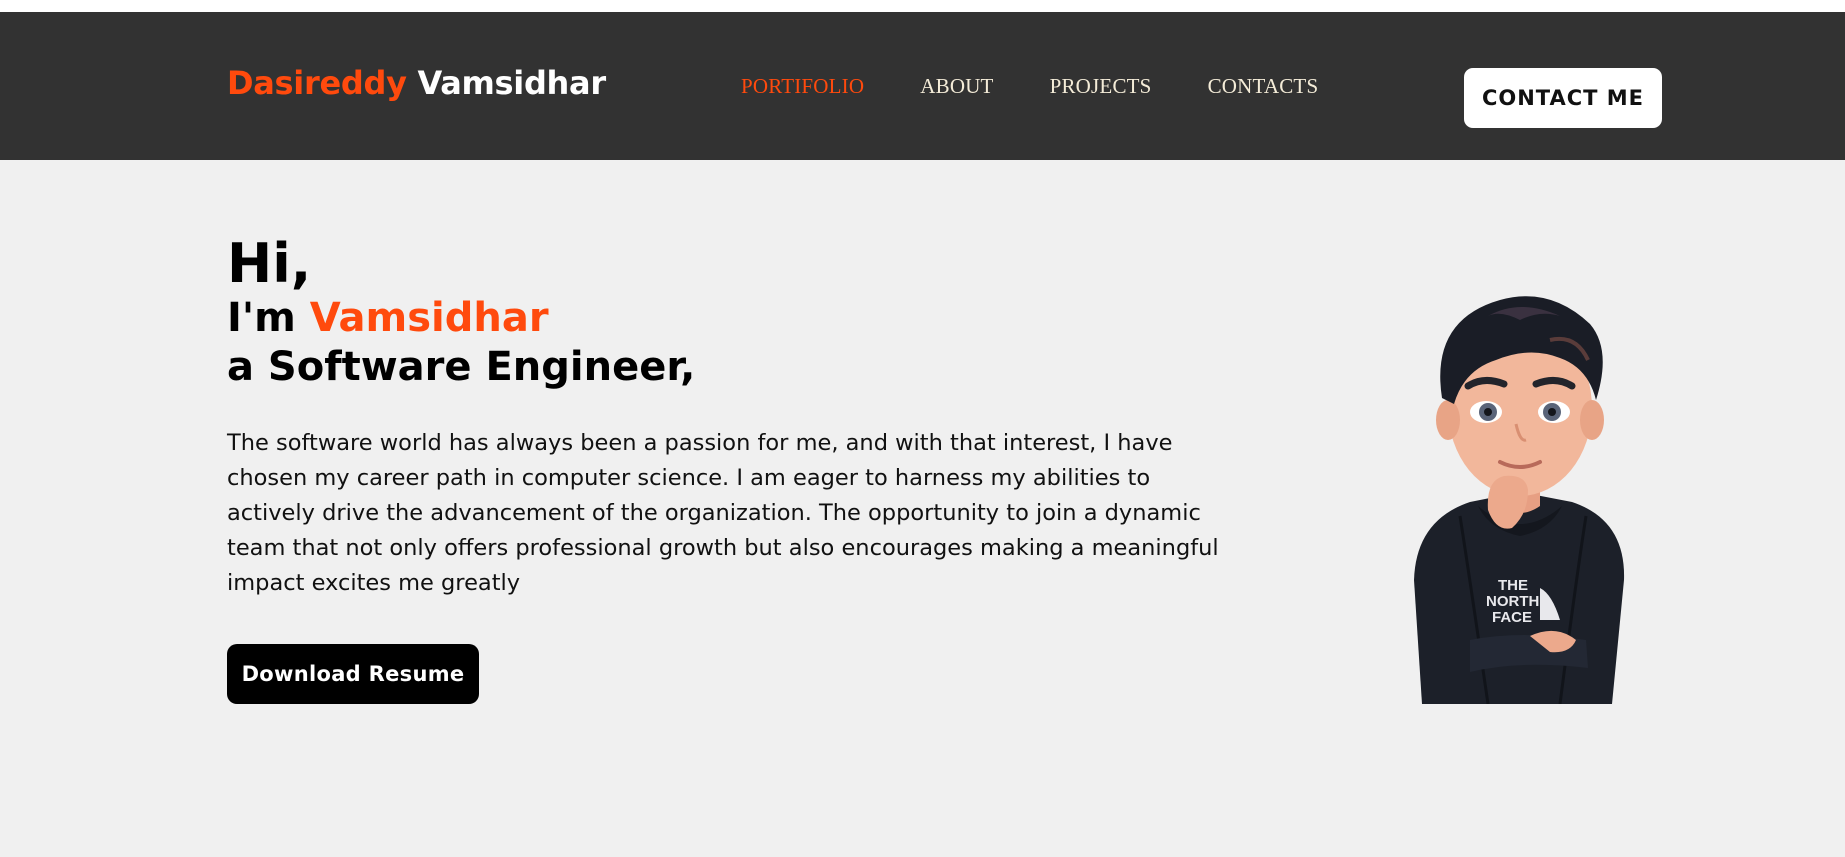  What do you see at coordinates (922, 6) in the screenshot?
I see `top-strip` at bounding box center [922, 6].